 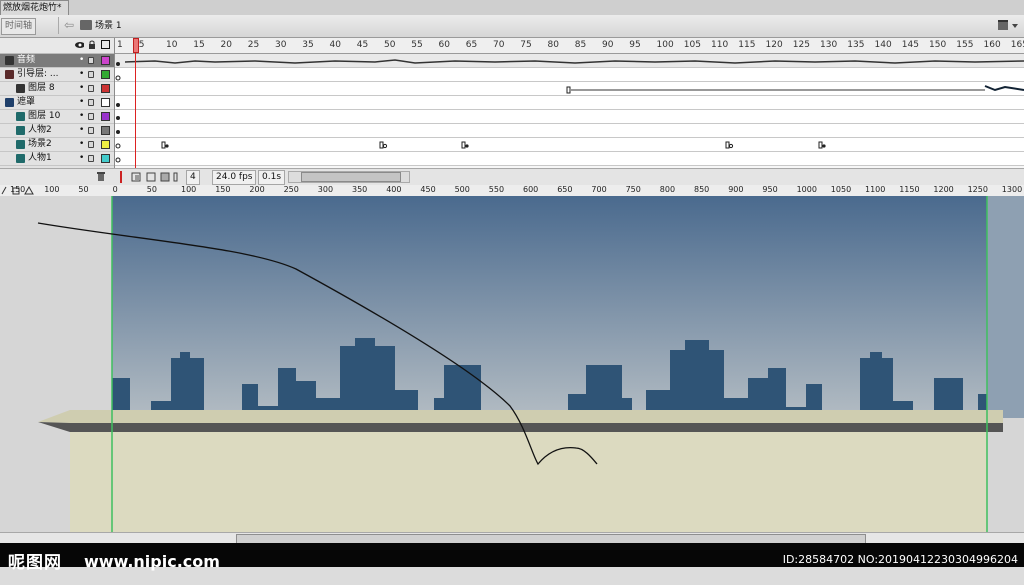 I want to click on frame-number: 145, so click(x=910, y=45).